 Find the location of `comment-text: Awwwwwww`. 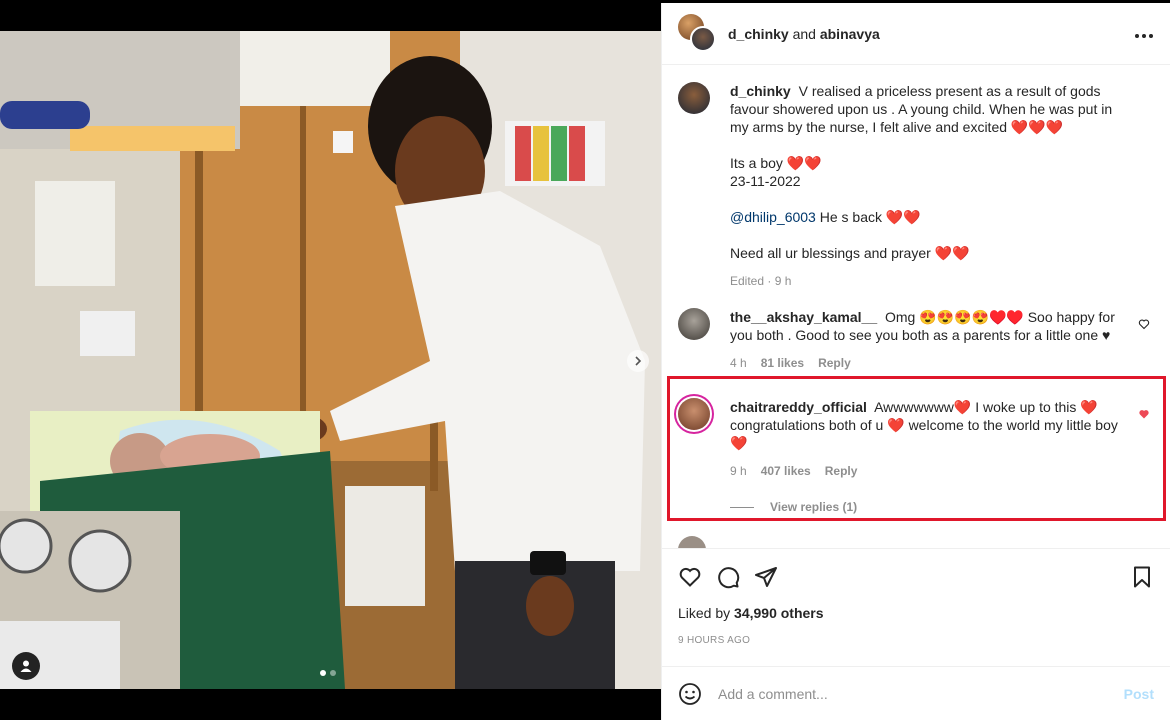

comment-text: Awwwwwww is located at coordinates (914, 407).